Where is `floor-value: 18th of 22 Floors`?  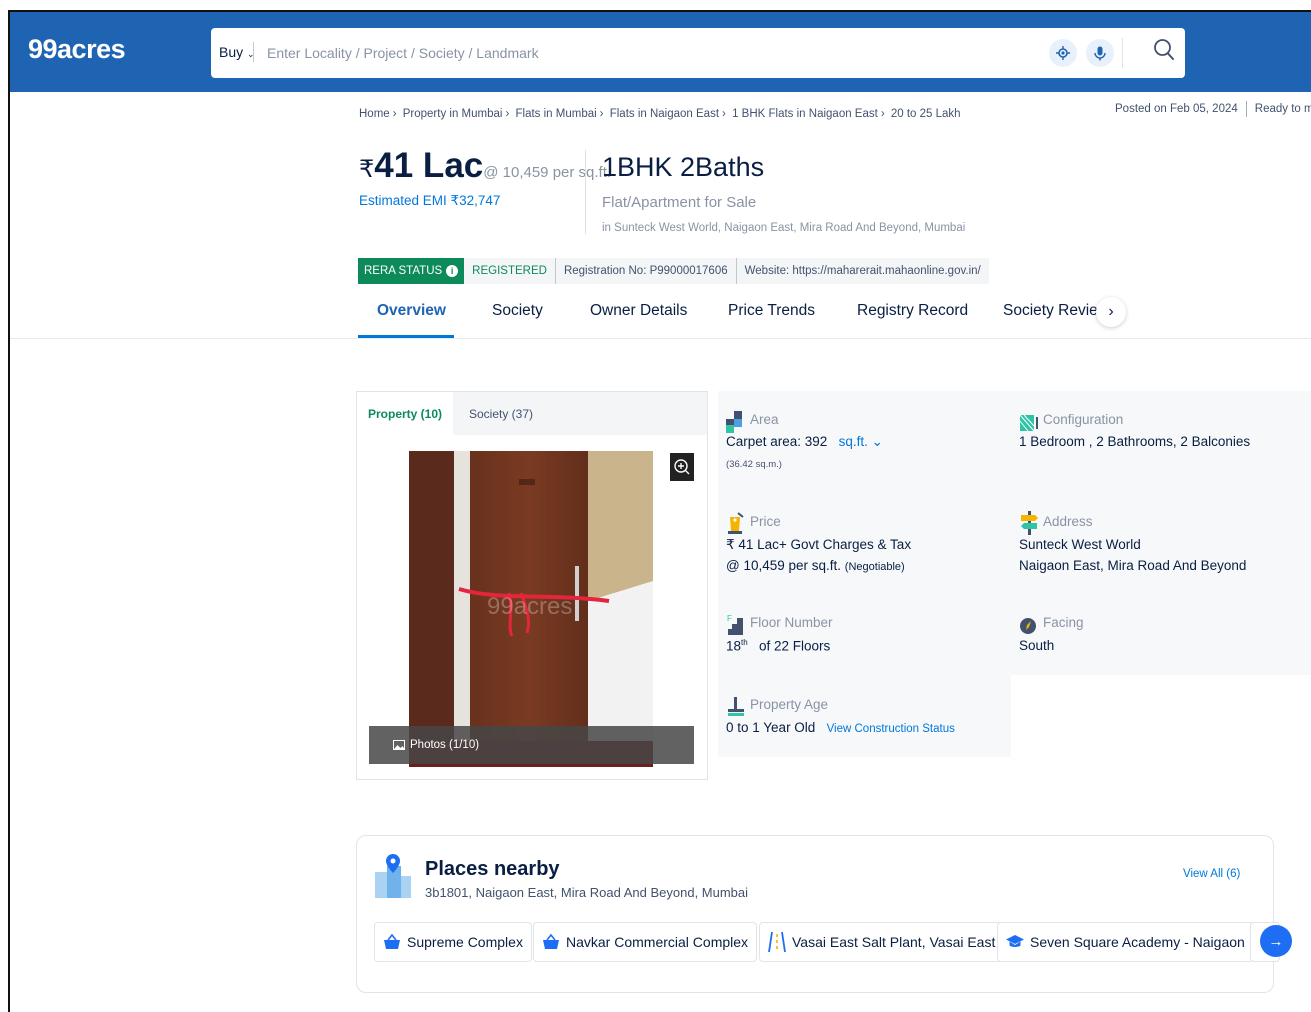 floor-value: 18th of 22 Floors is located at coordinates (778, 646).